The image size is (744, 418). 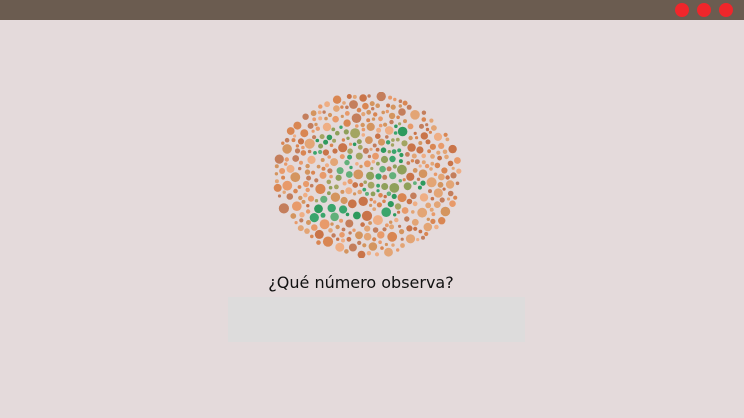 What do you see at coordinates (726, 10) in the screenshot?
I see `window-maximize-button` at bounding box center [726, 10].